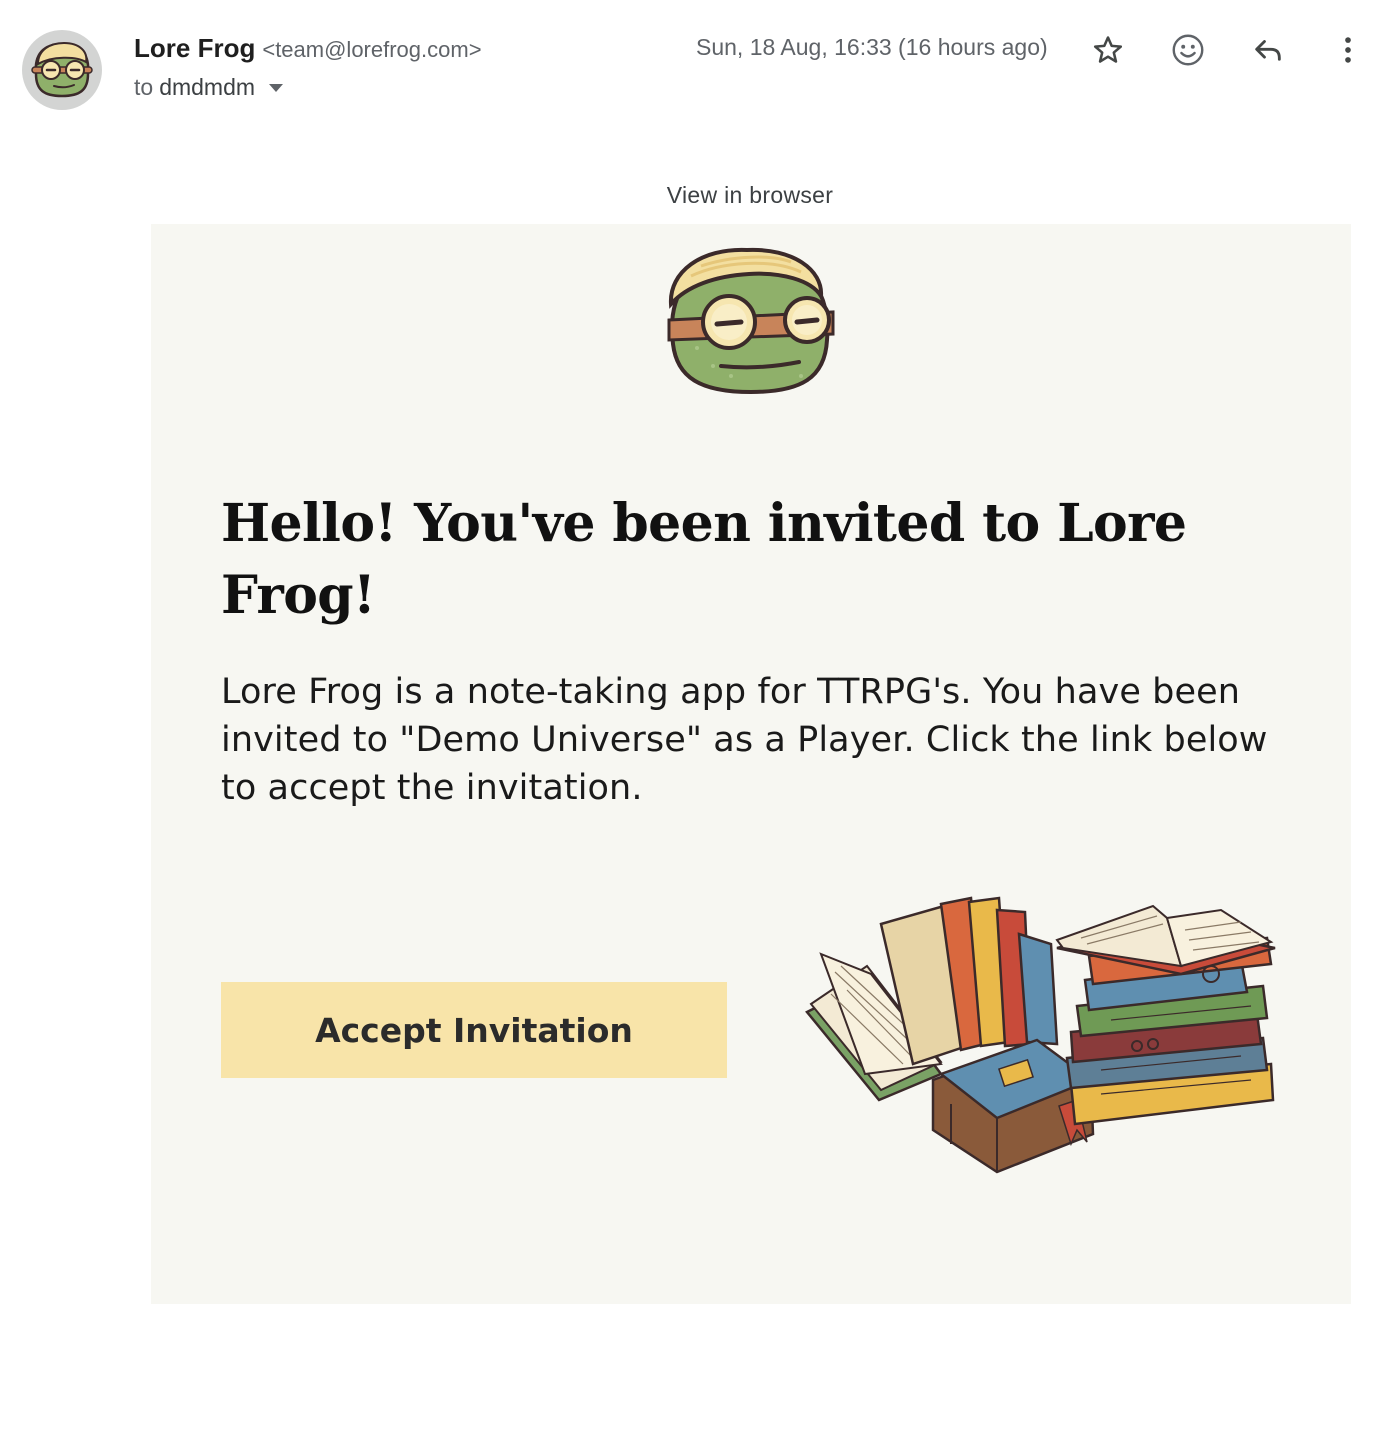 This screenshot has width=1390, height=1432. I want to click on frog-avatar-icon, so click(62, 69).